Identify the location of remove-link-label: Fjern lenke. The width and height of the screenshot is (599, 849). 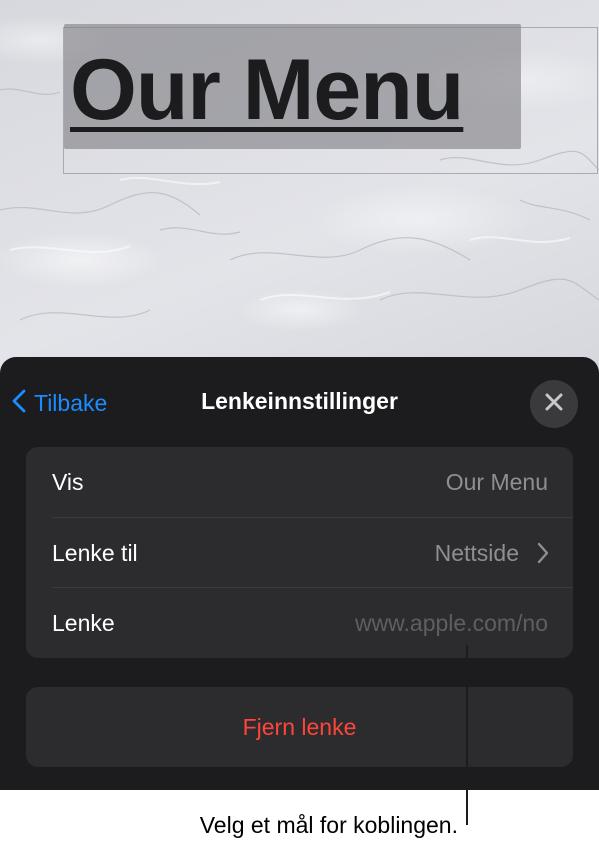
(299, 726).